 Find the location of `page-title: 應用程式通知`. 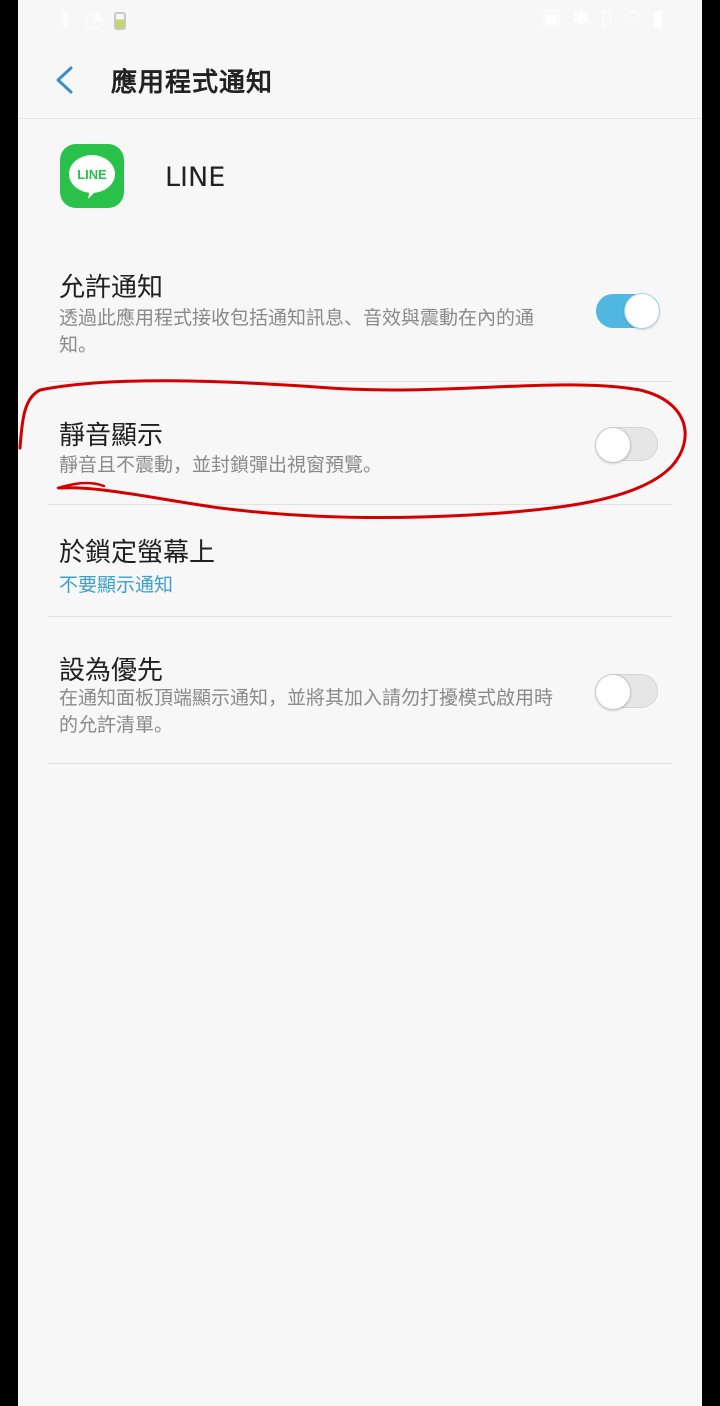

page-title: 應用程式通知 is located at coordinates (192, 83).